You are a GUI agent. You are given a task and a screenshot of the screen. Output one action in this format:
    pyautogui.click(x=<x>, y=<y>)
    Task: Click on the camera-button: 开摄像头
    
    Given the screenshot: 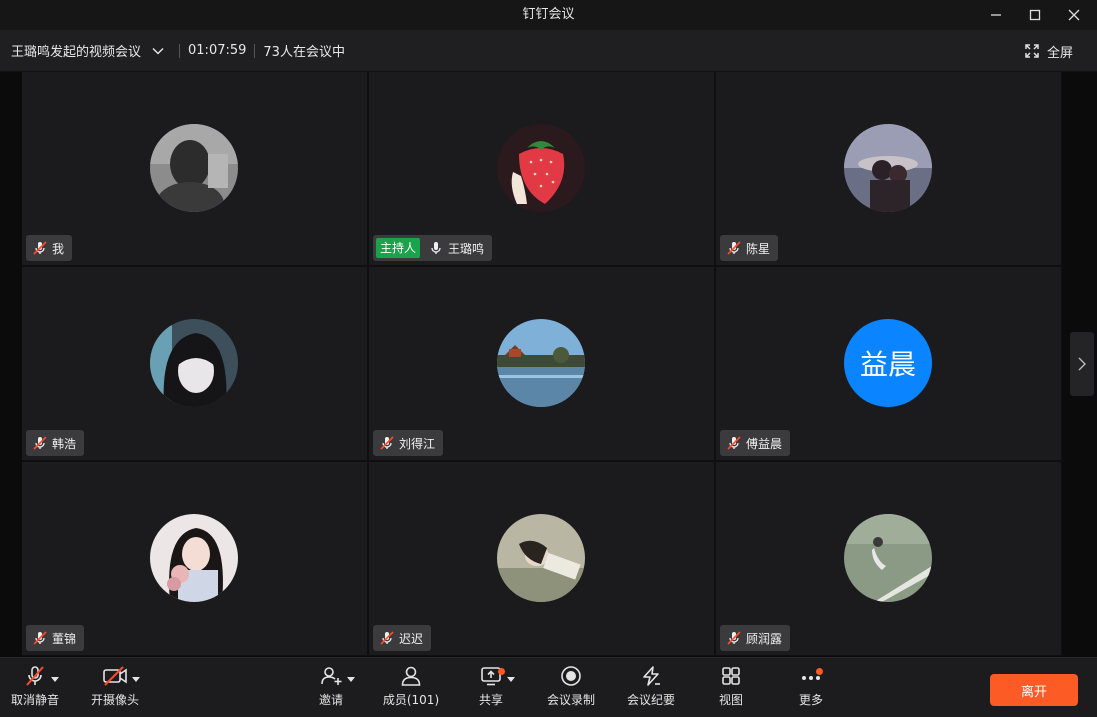 What is the action you would take?
    pyautogui.click(x=115, y=687)
    